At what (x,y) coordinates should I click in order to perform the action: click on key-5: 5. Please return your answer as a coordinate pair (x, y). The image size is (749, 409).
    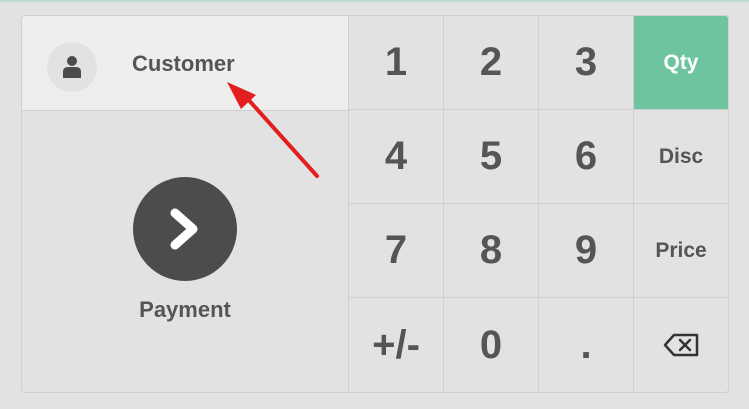
    Looking at the image, I should click on (491, 157).